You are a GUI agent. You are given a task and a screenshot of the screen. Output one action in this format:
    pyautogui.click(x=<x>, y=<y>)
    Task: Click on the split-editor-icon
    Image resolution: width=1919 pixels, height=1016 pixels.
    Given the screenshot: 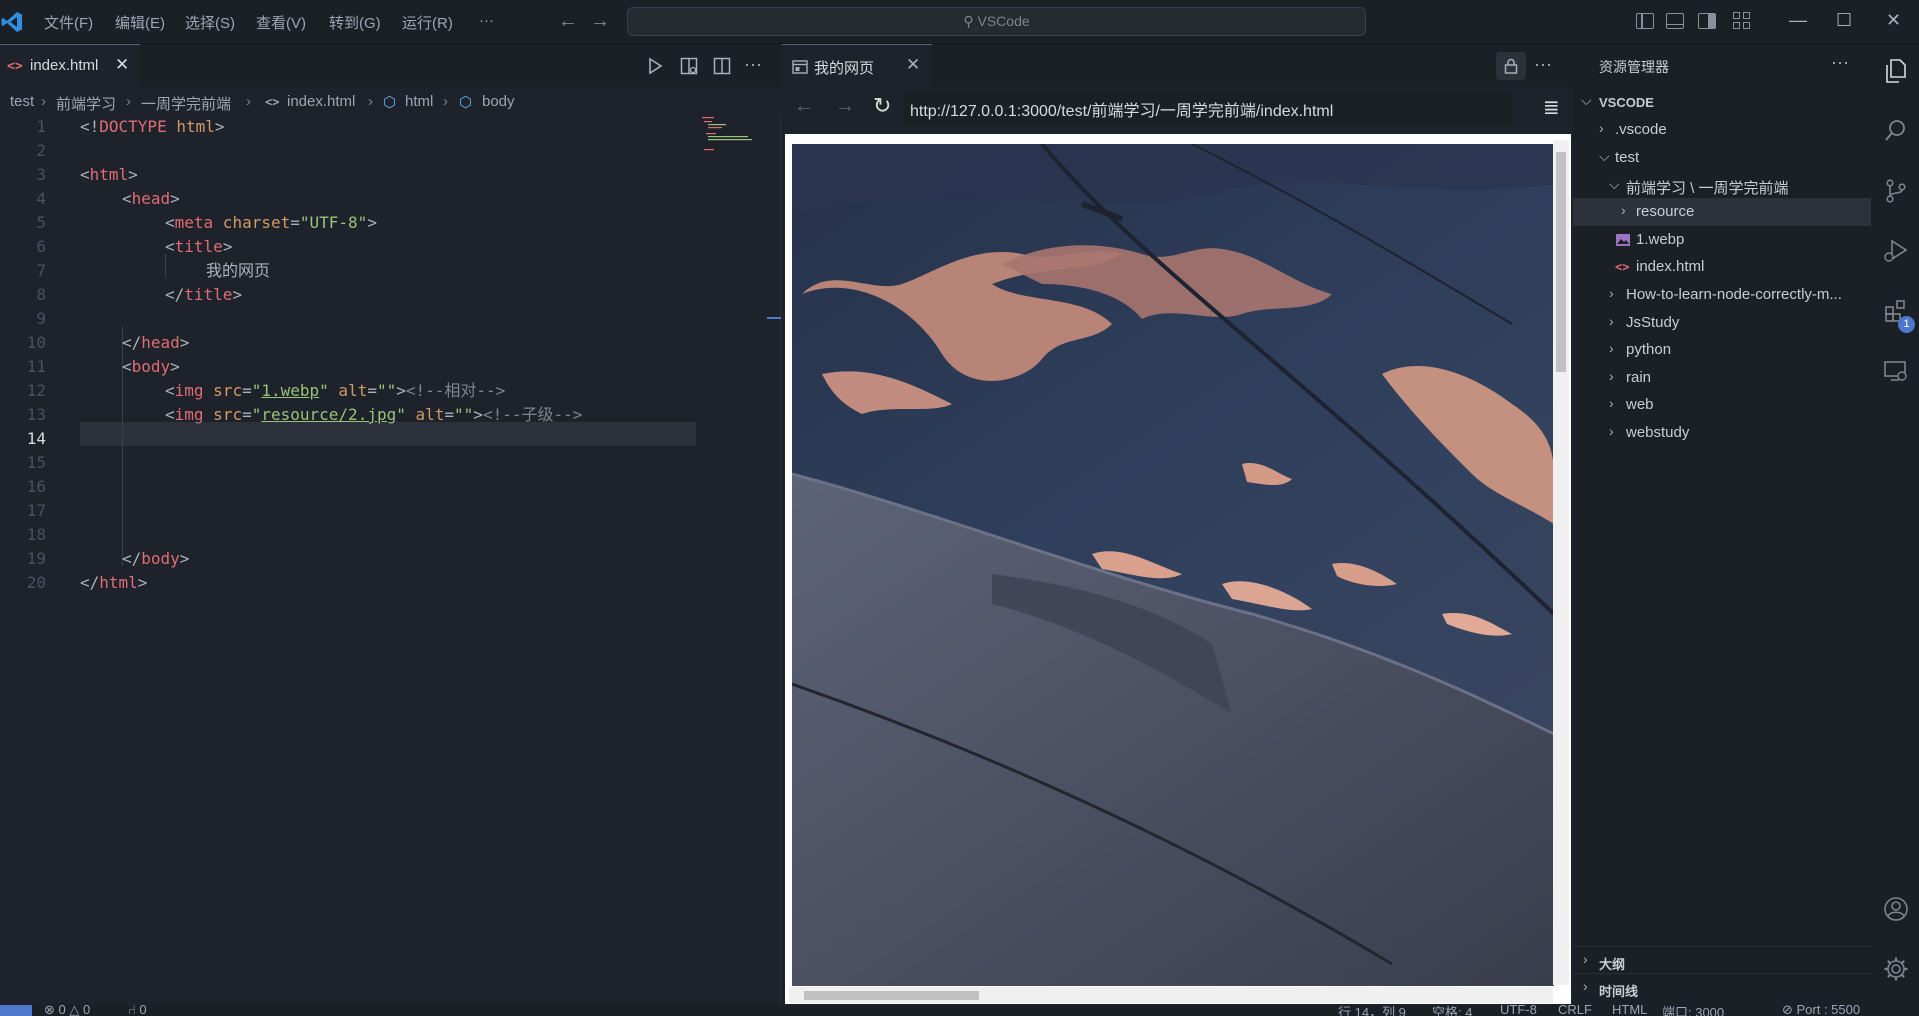 What is the action you would take?
    pyautogui.click(x=722, y=66)
    